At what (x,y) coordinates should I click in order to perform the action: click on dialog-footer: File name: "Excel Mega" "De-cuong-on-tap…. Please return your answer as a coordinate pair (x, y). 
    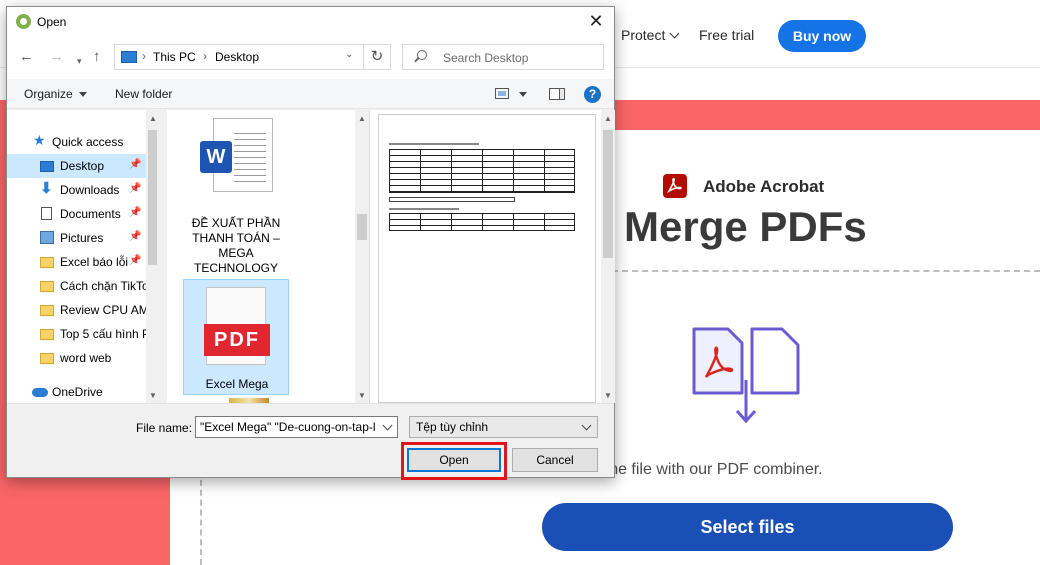
    Looking at the image, I should click on (310, 441).